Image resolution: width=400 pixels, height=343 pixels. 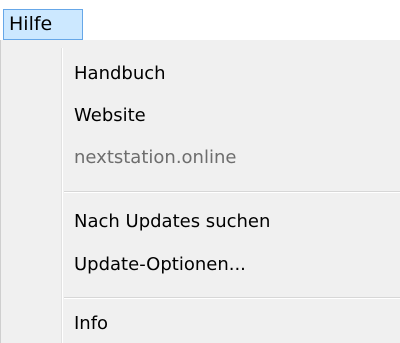 I want to click on menu-item-website: Website, so click(x=200, y=116).